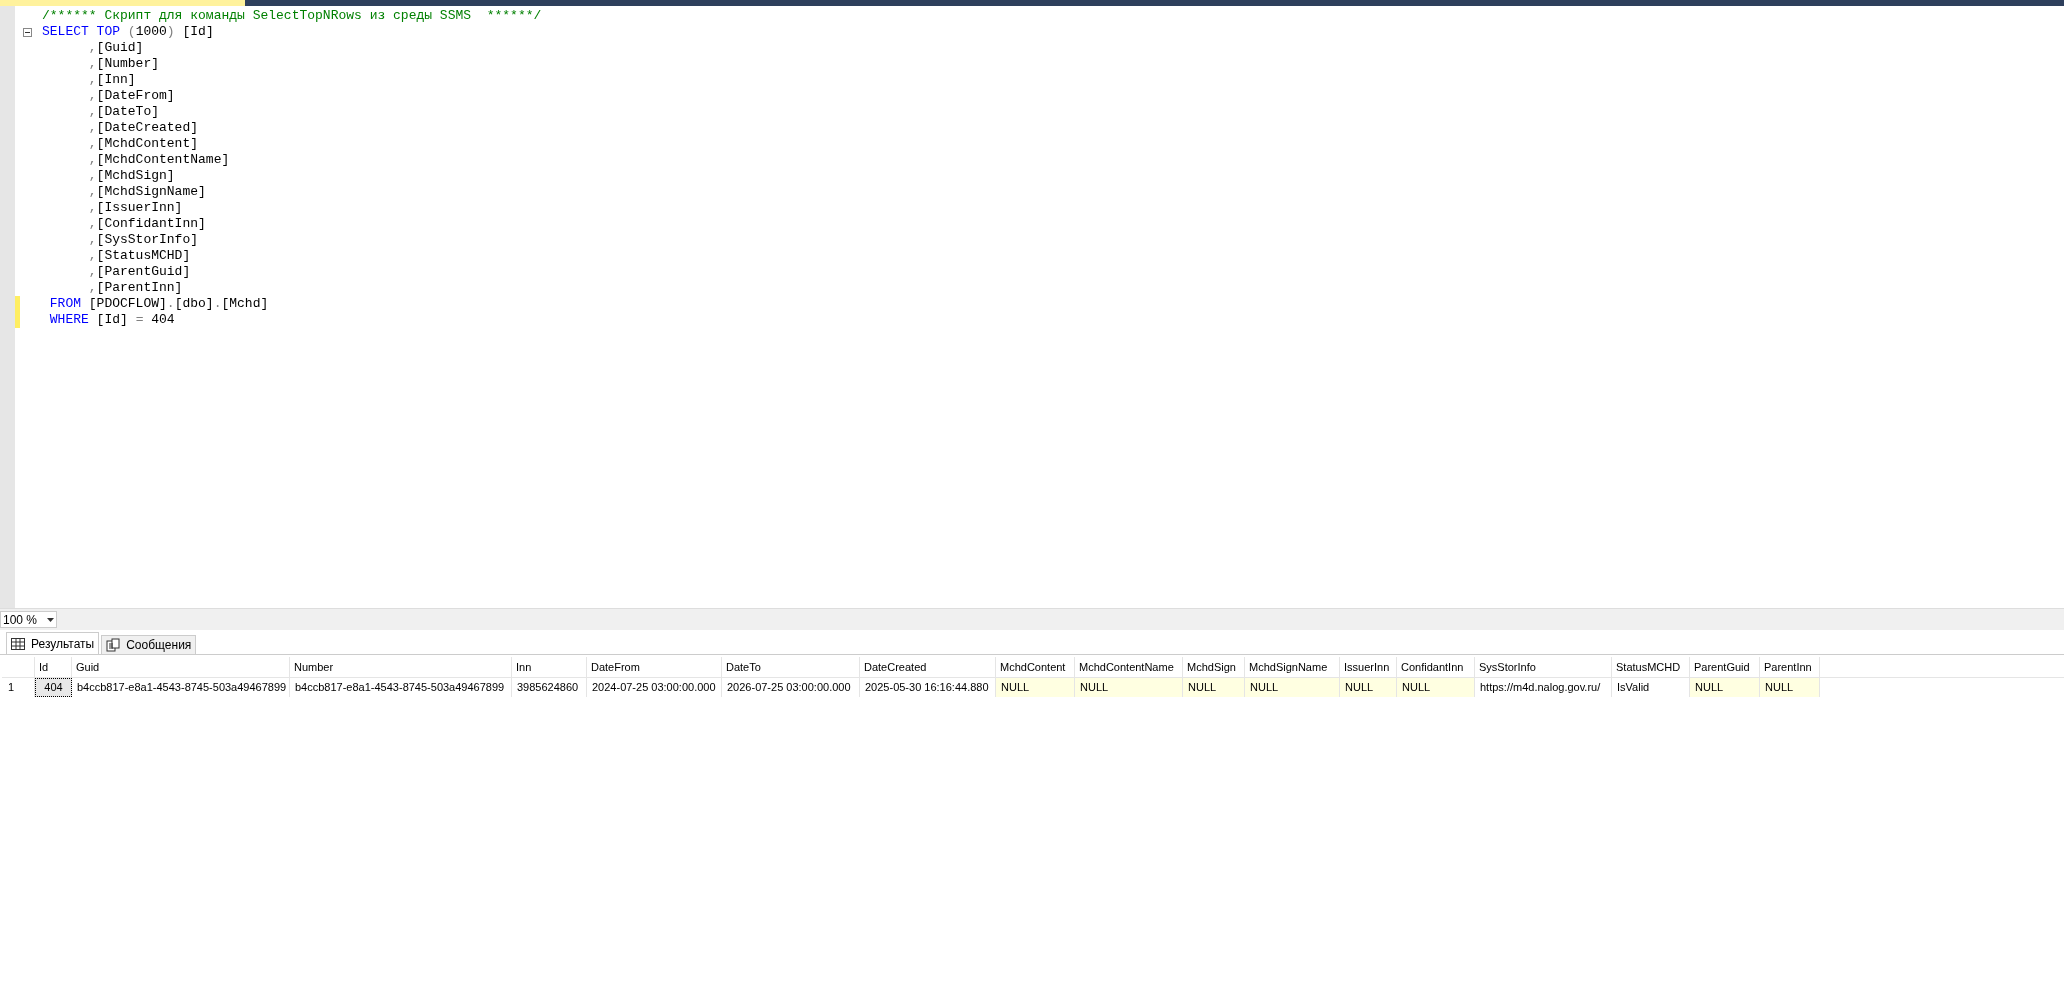 This screenshot has height=988, width=2064. What do you see at coordinates (53, 687) in the screenshot?
I see `table-cell: 404` at bounding box center [53, 687].